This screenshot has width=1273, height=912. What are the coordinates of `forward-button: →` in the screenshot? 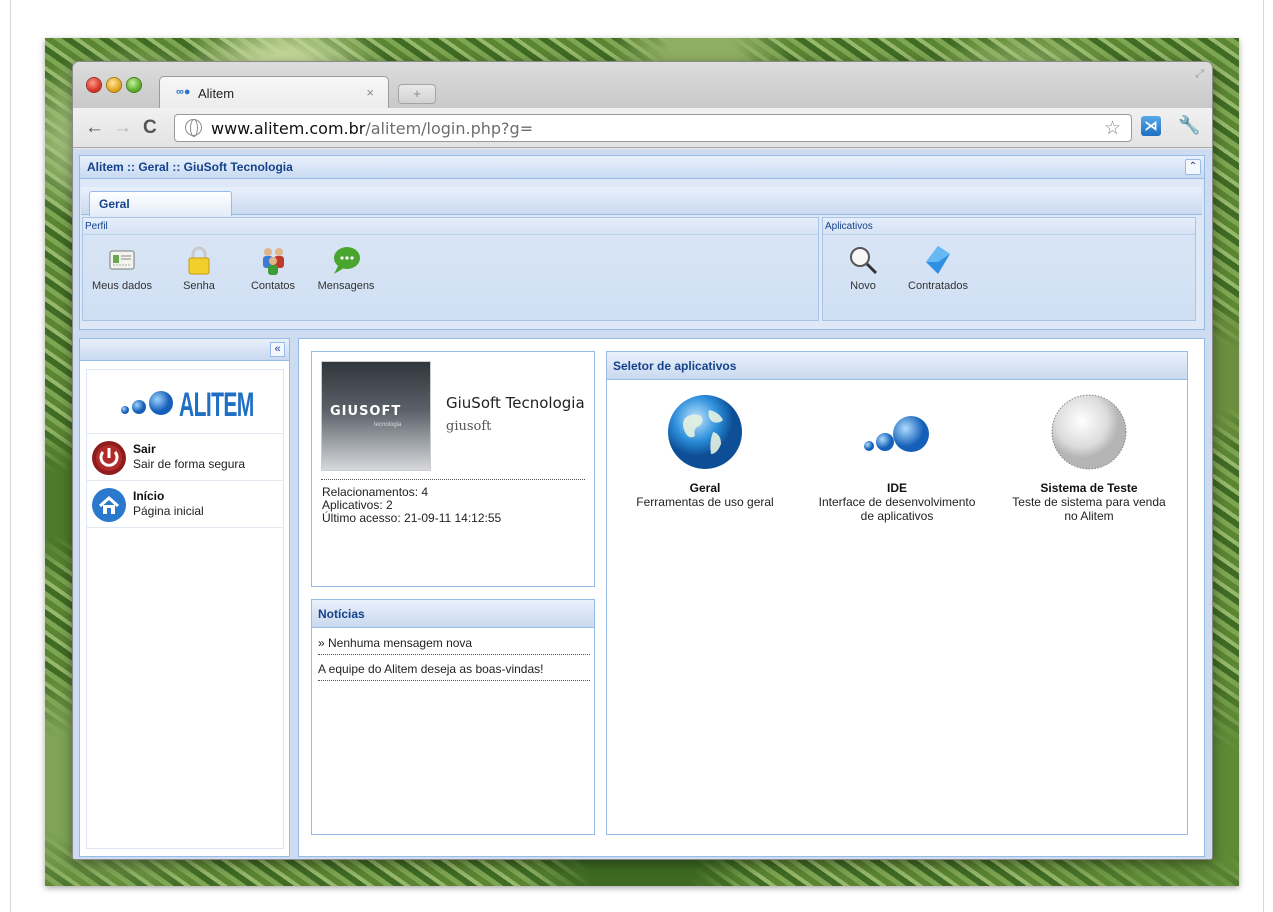 It's located at (122, 128).